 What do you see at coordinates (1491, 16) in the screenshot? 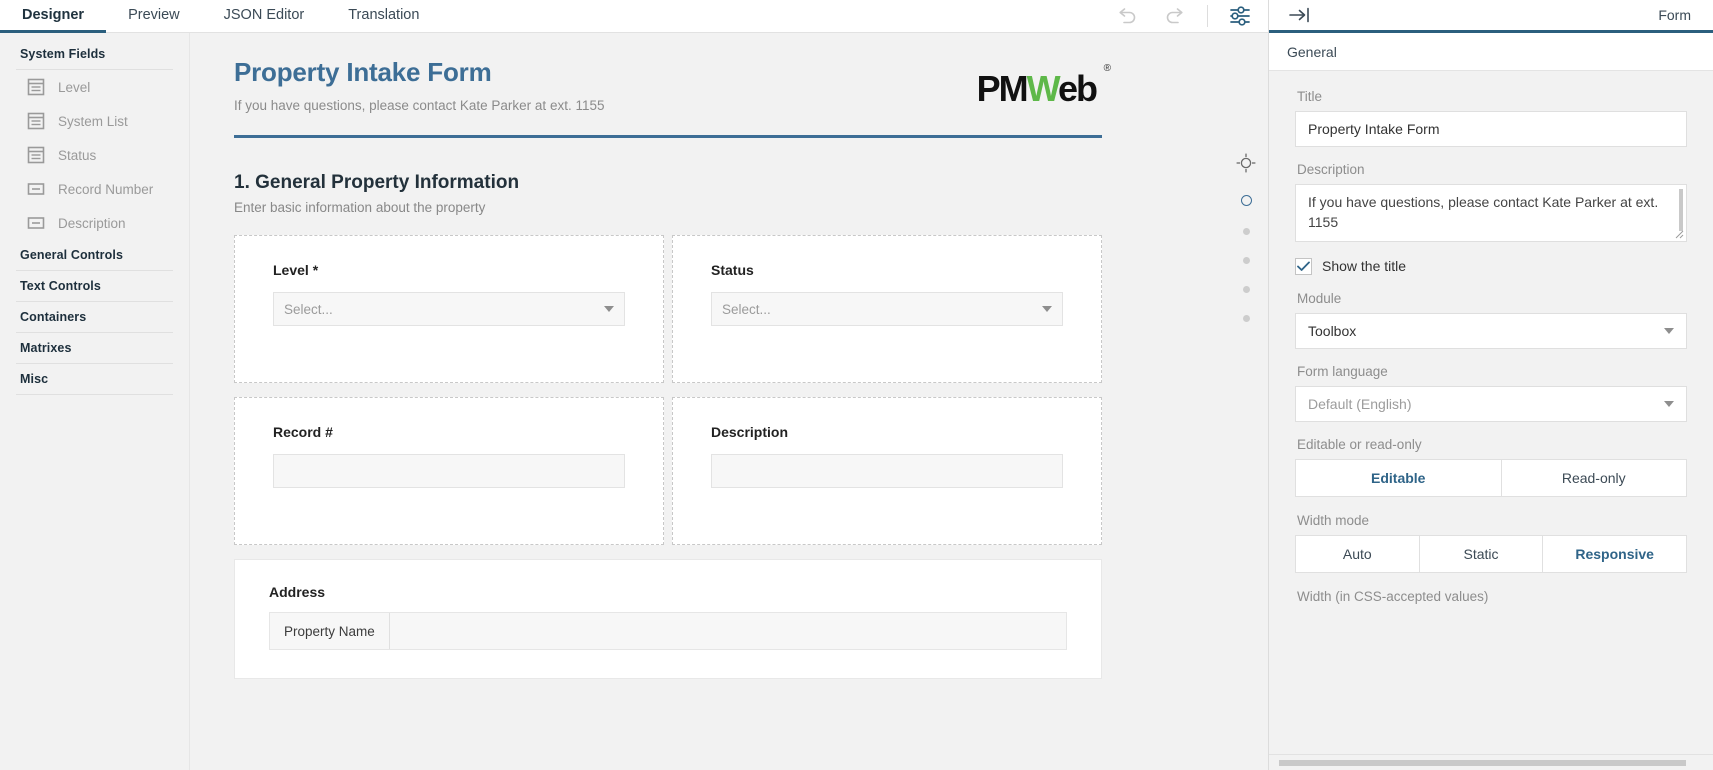
I see `properties-panel-header: Form` at bounding box center [1491, 16].